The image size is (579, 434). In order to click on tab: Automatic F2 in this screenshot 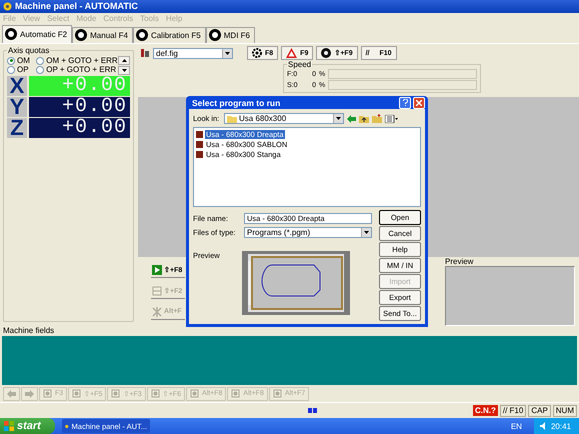, I will do `click(37, 33)`.